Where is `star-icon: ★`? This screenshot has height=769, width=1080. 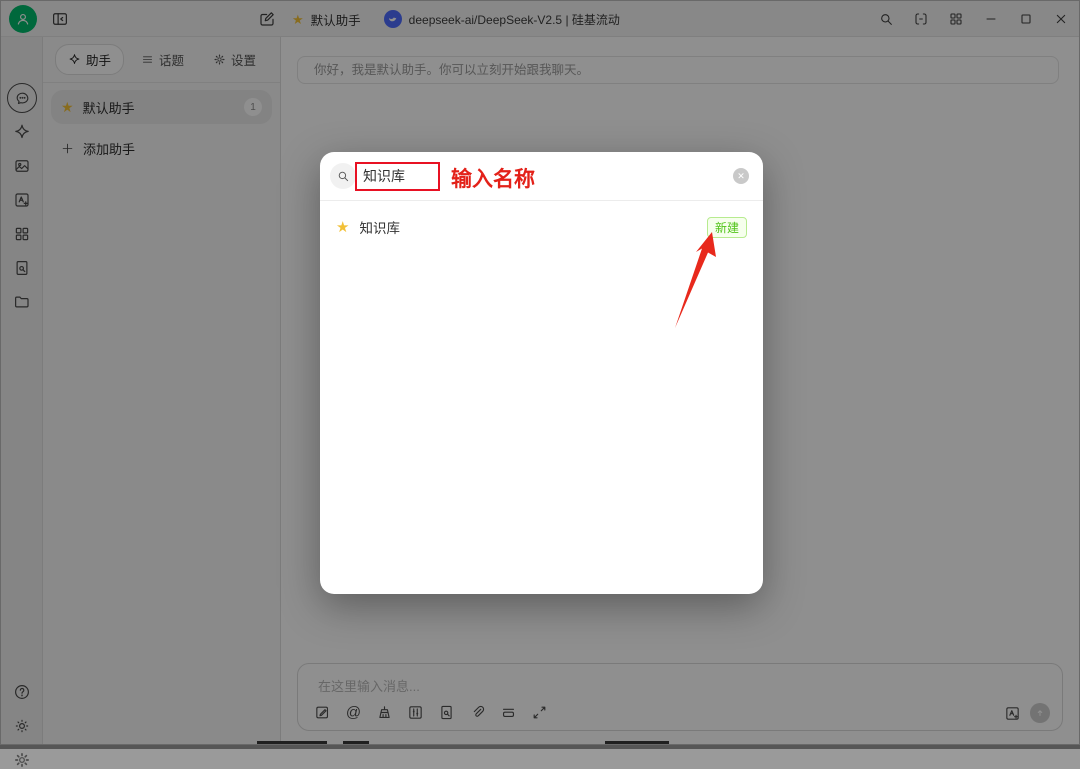
star-icon: ★ is located at coordinates (343, 227).